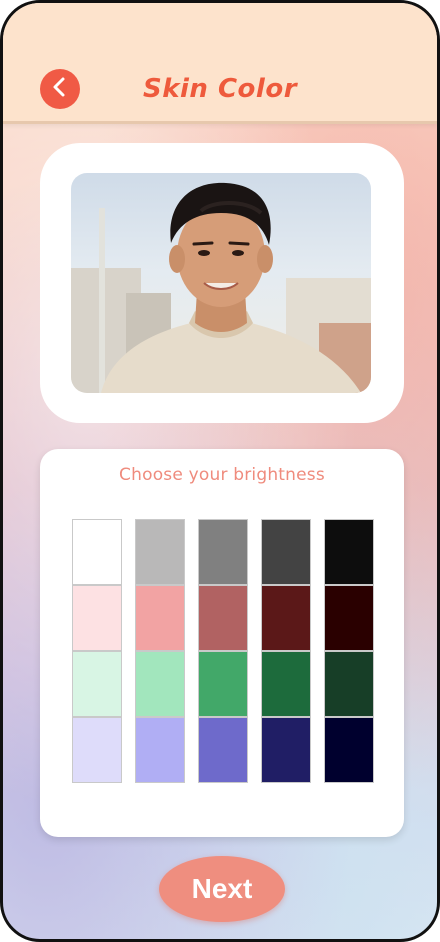 This screenshot has width=440, height=942. What do you see at coordinates (220, 89) in the screenshot?
I see `page-title: Skin Color` at bounding box center [220, 89].